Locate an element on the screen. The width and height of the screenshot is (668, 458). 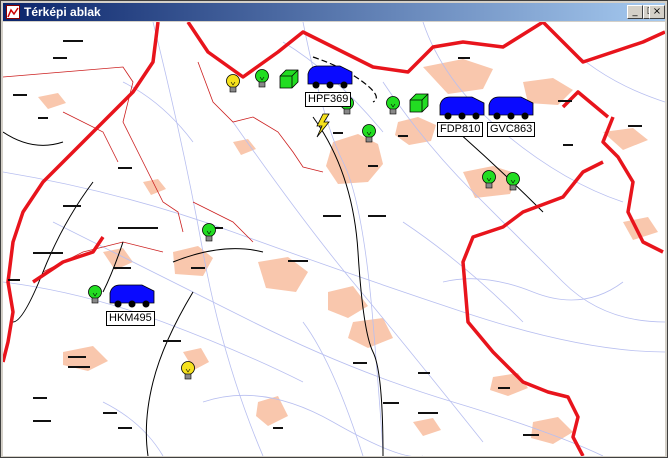
vehicle-plate-label: GVC863 is located at coordinates (511, 129).